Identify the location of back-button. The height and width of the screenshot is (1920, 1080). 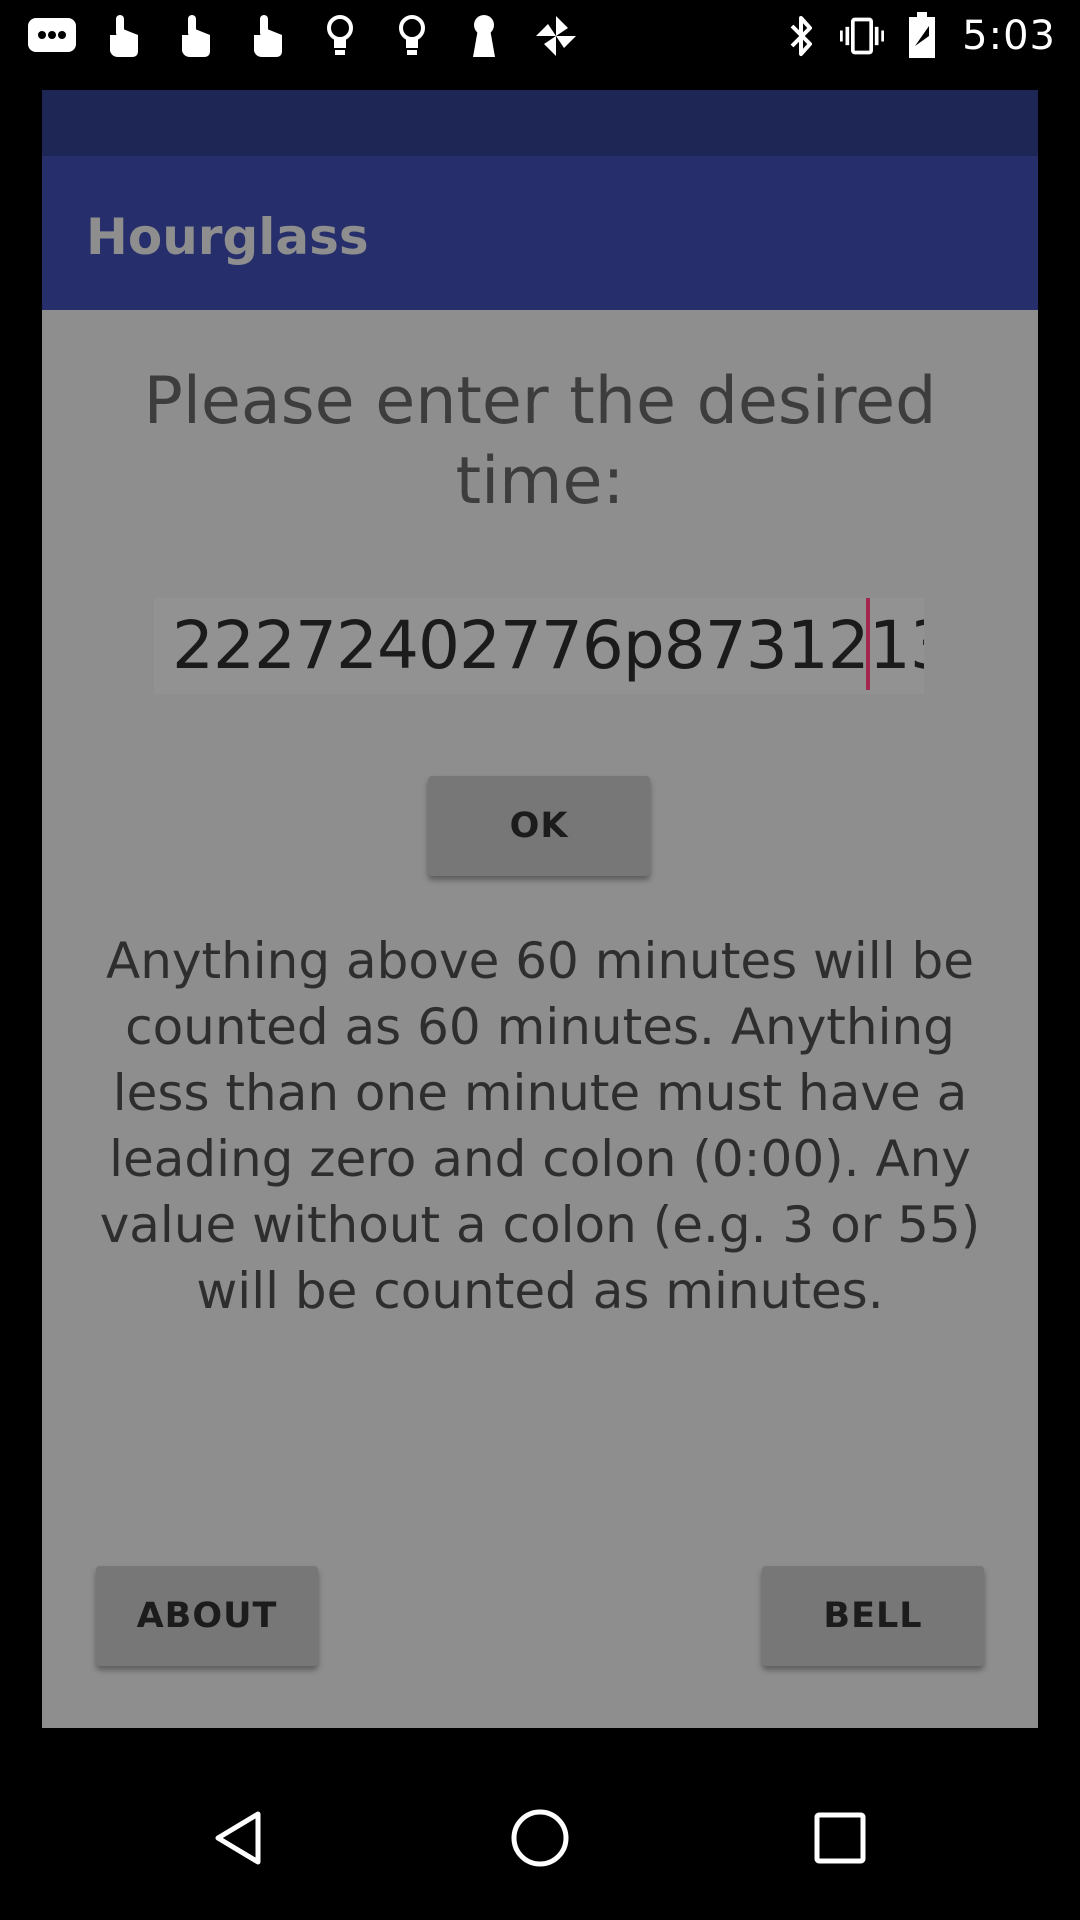
(240, 1838).